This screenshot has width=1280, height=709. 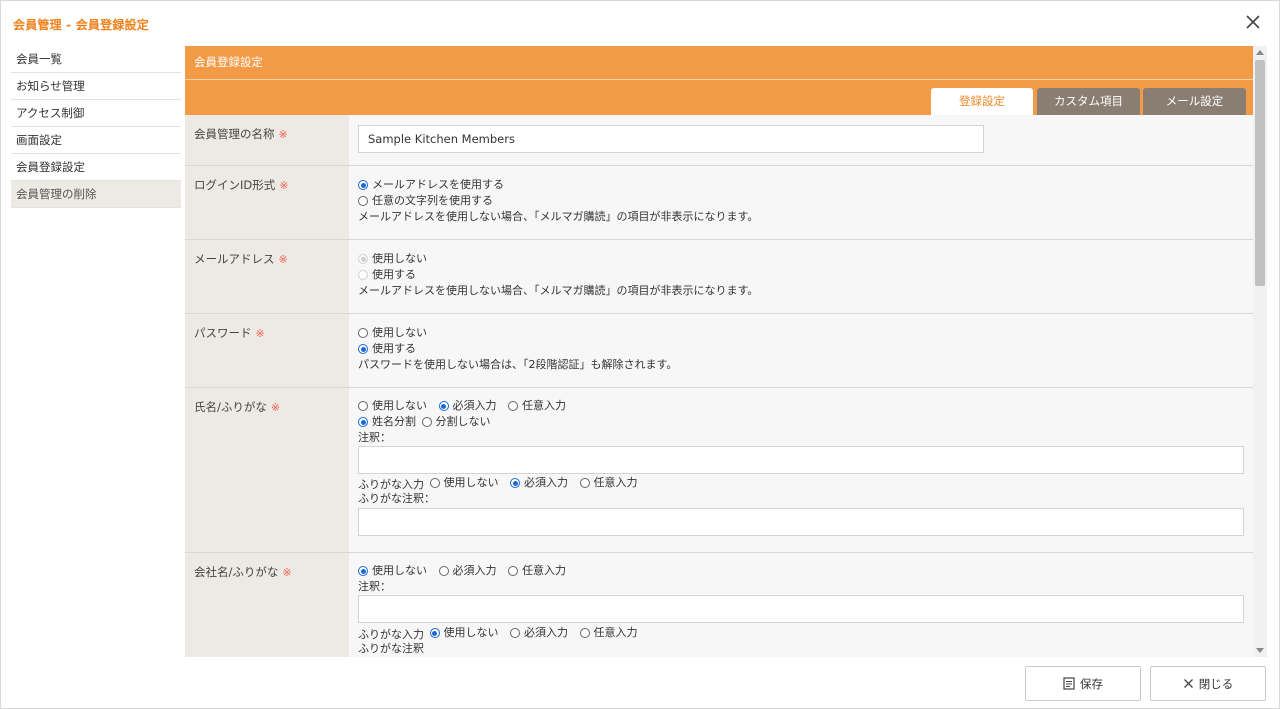 I want to click on furigana-annotation-input, so click(x=801, y=522).